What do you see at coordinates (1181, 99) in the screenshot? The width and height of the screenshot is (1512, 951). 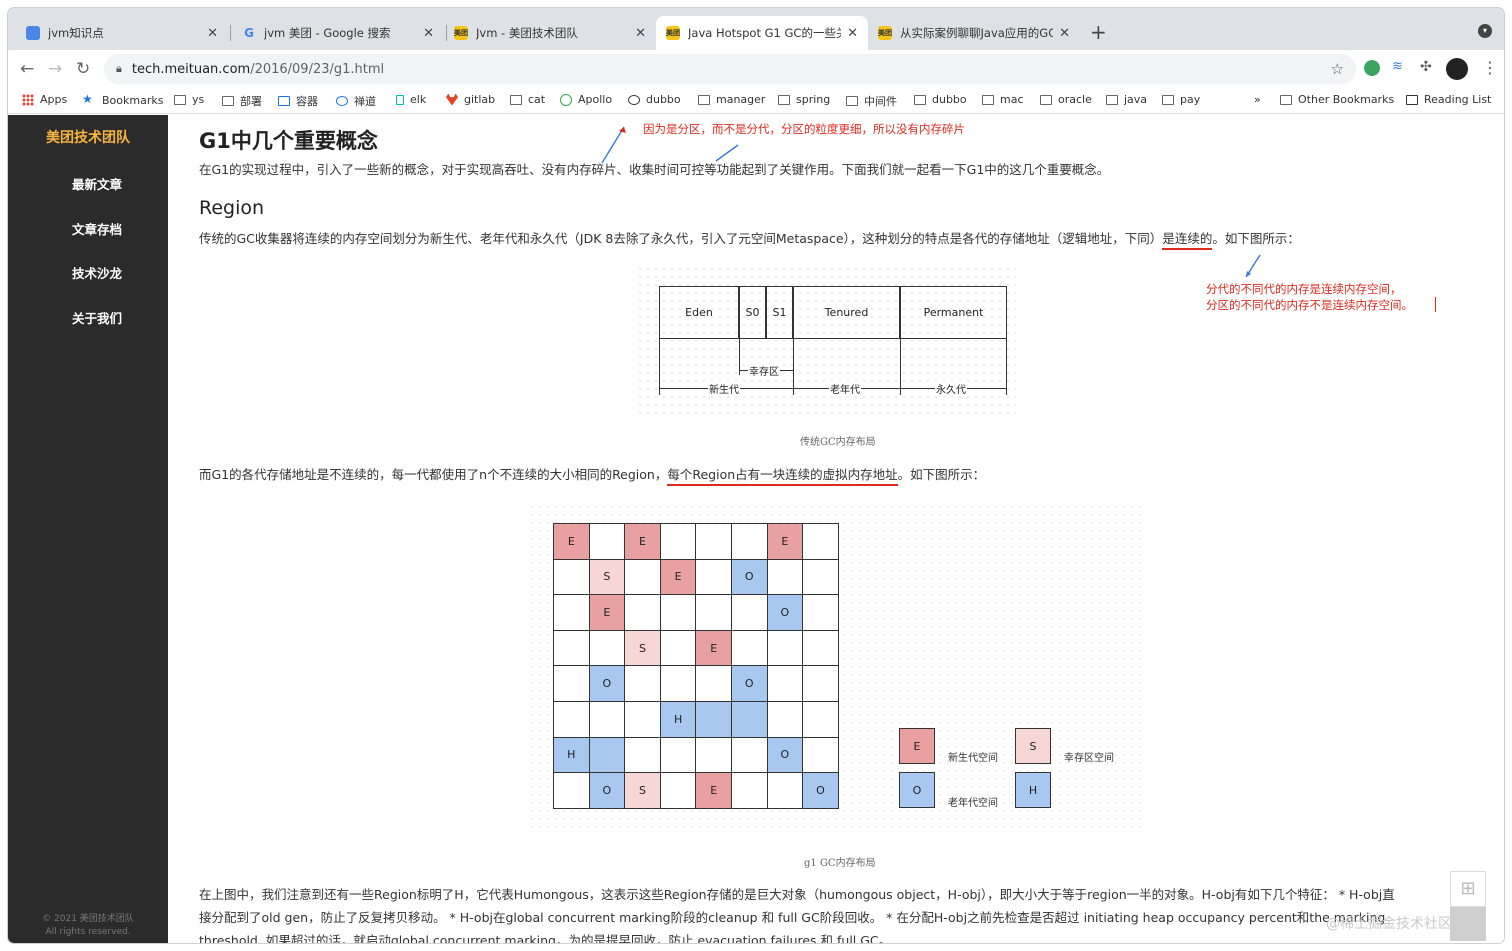 I see `bookmark-pay: pay` at bounding box center [1181, 99].